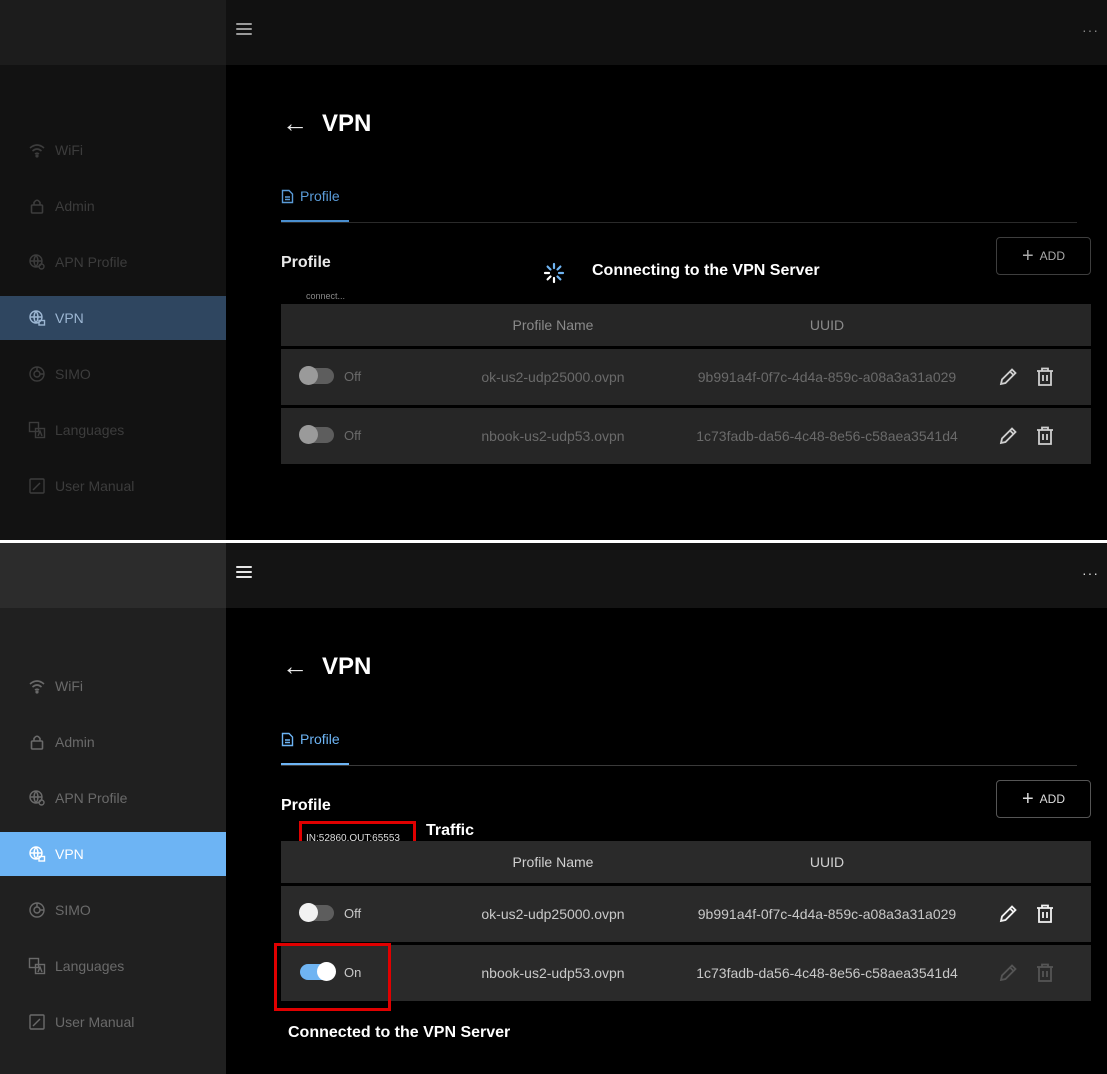 Image resolution: width=1107 pixels, height=1074 pixels. What do you see at coordinates (306, 262) in the screenshot?
I see `section-title: Profile` at bounding box center [306, 262].